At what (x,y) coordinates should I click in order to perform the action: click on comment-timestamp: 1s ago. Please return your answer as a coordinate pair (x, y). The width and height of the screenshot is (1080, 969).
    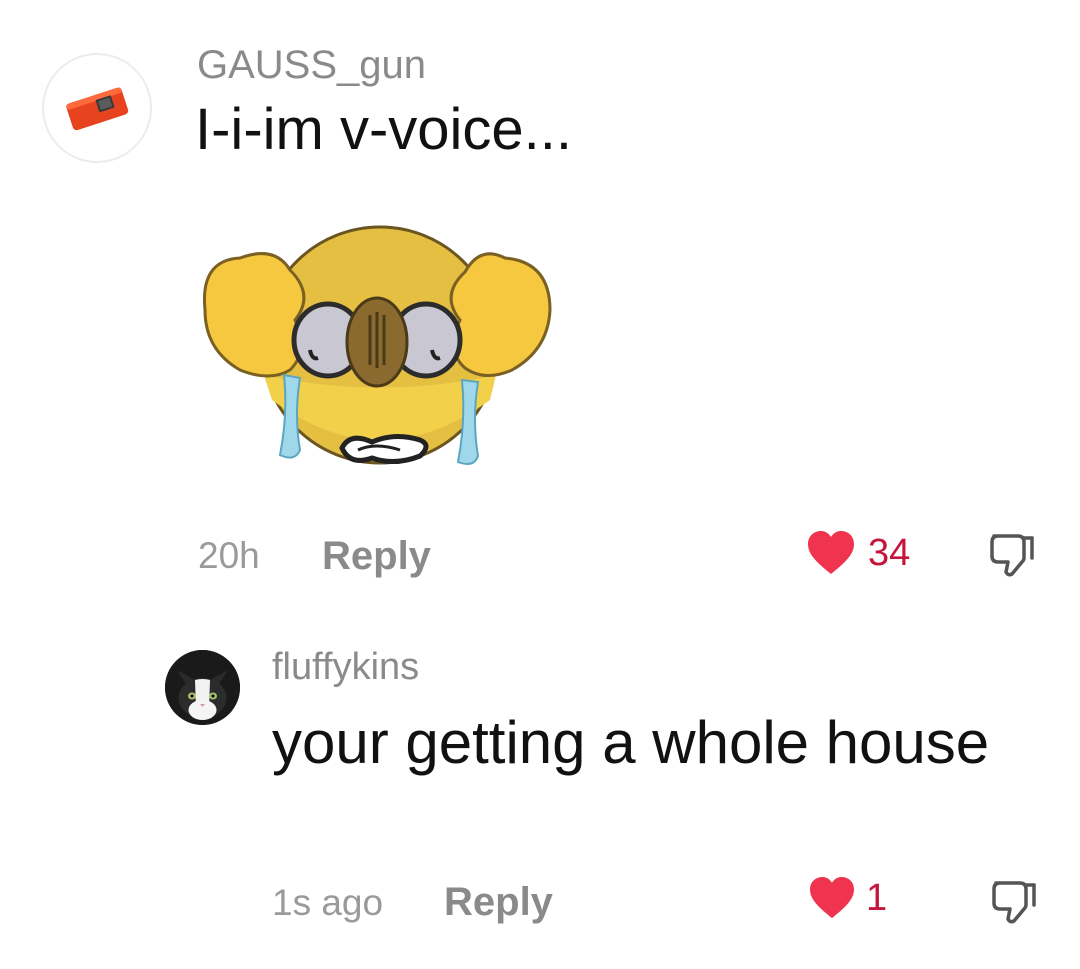
    Looking at the image, I should click on (328, 902).